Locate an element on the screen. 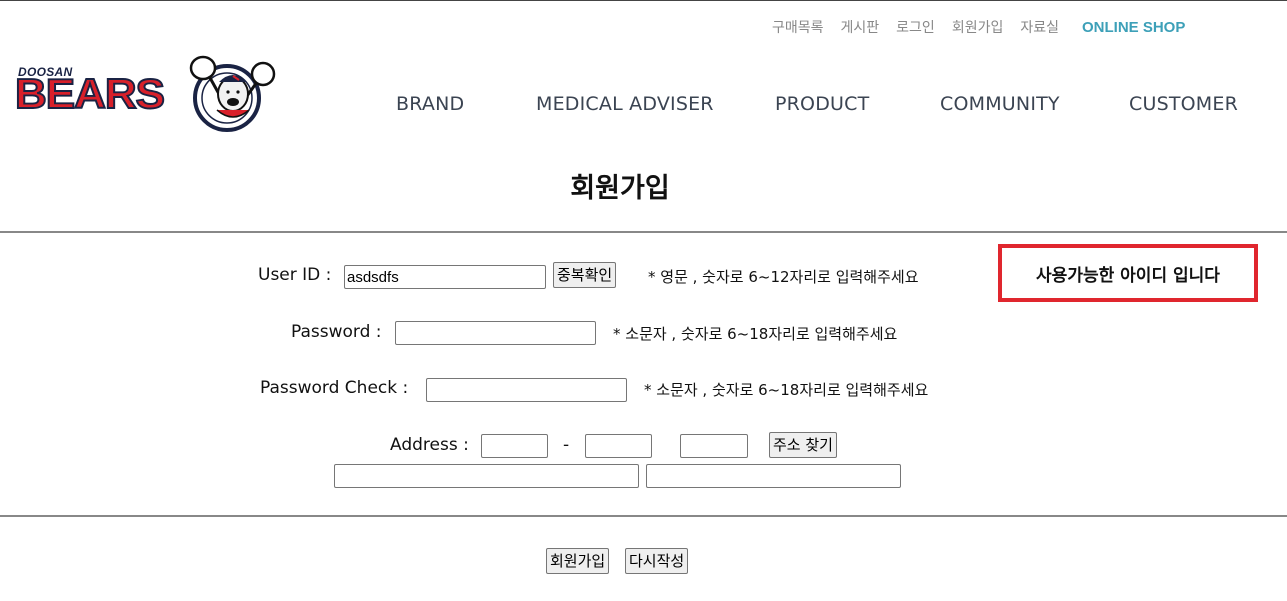 The width and height of the screenshot is (1287, 601). address-search-button: 주소 찾기 is located at coordinates (803, 445).